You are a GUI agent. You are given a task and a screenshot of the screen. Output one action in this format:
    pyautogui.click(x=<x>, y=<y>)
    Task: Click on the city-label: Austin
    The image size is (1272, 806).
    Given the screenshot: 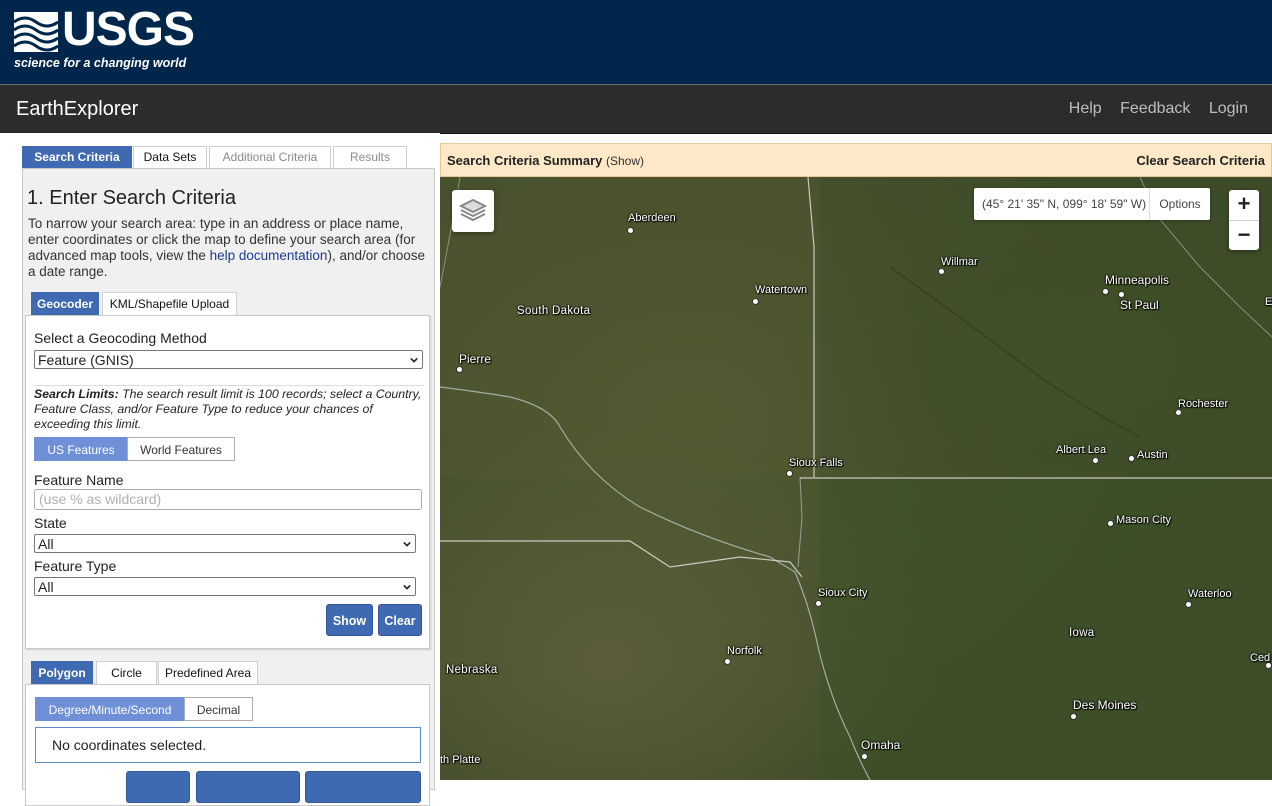 What is the action you would take?
    pyautogui.click(x=1152, y=455)
    